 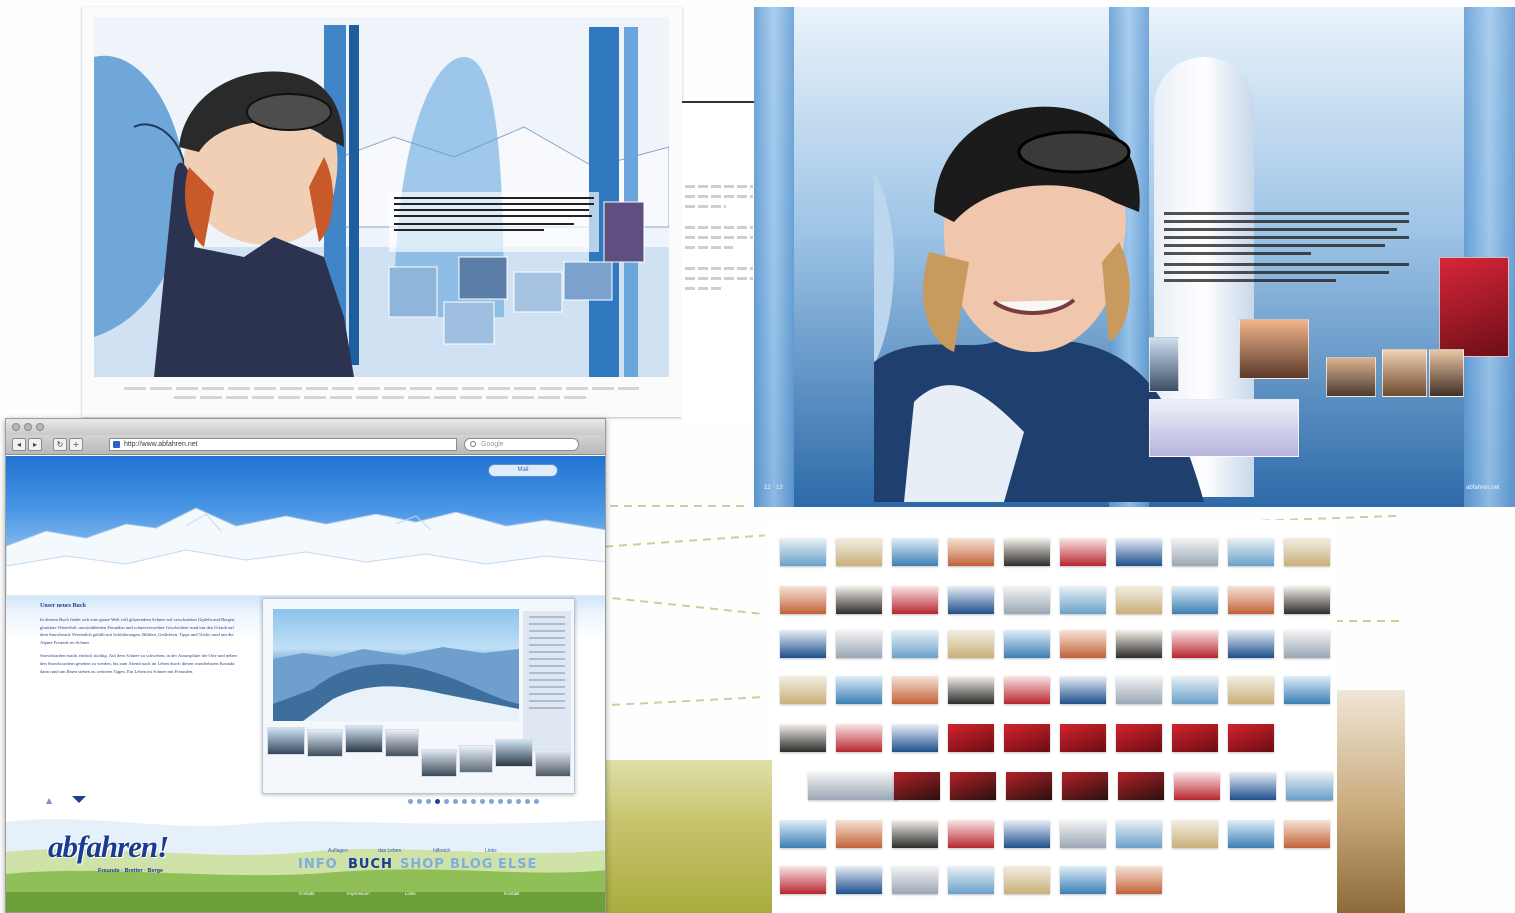 I want to click on preview-photo, so click(x=396, y=665).